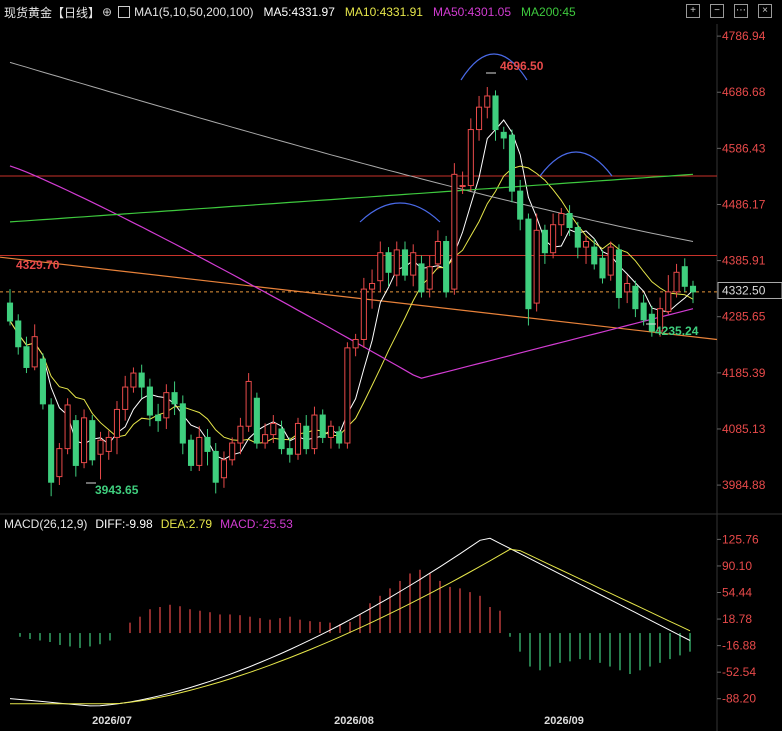 This screenshot has width=782, height=731. What do you see at coordinates (52, 12) in the screenshot?
I see `instrument-title: 现货黄金【日线】` at bounding box center [52, 12].